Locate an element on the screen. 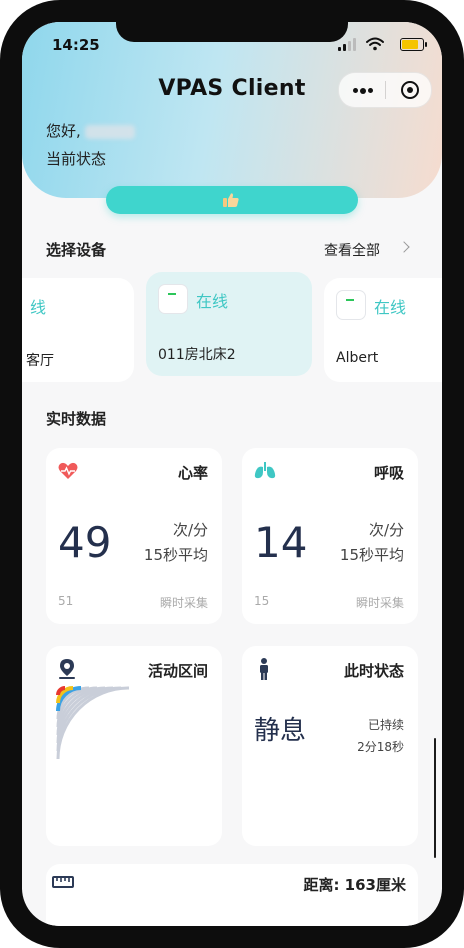 This screenshot has height=948, width=464. breathing-card: 呼吸 14 次/分 15秒平均 15 瞬时采集 is located at coordinates (330, 536).